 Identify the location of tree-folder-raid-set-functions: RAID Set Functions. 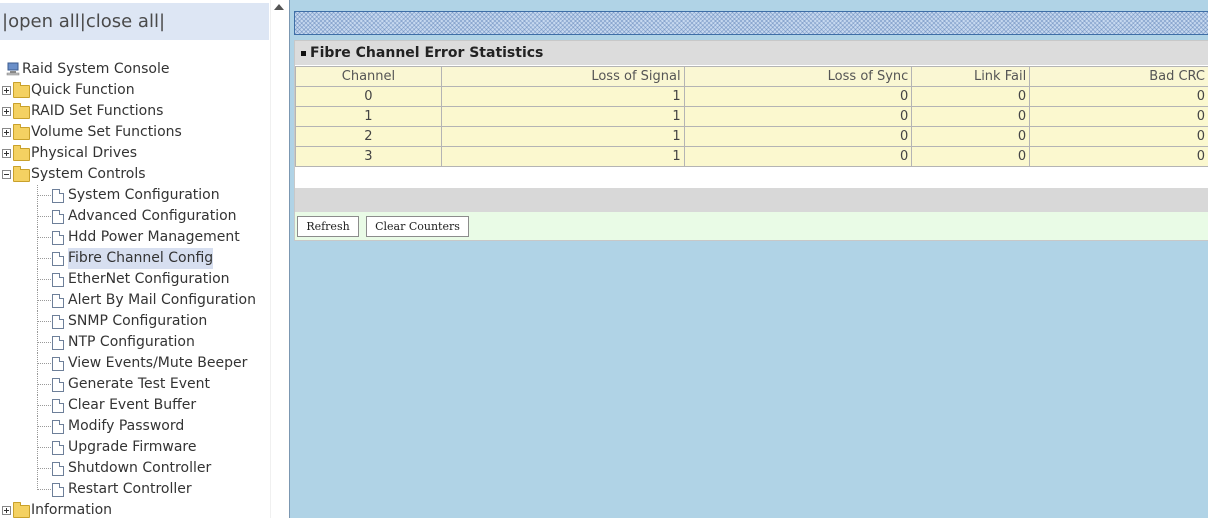
(135, 111).